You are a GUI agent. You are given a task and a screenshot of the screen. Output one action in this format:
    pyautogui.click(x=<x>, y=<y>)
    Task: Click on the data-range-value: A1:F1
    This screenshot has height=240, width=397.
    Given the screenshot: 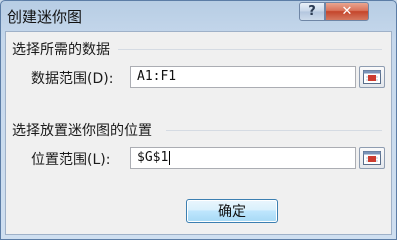 What is the action you would take?
    pyautogui.click(x=157, y=76)
    